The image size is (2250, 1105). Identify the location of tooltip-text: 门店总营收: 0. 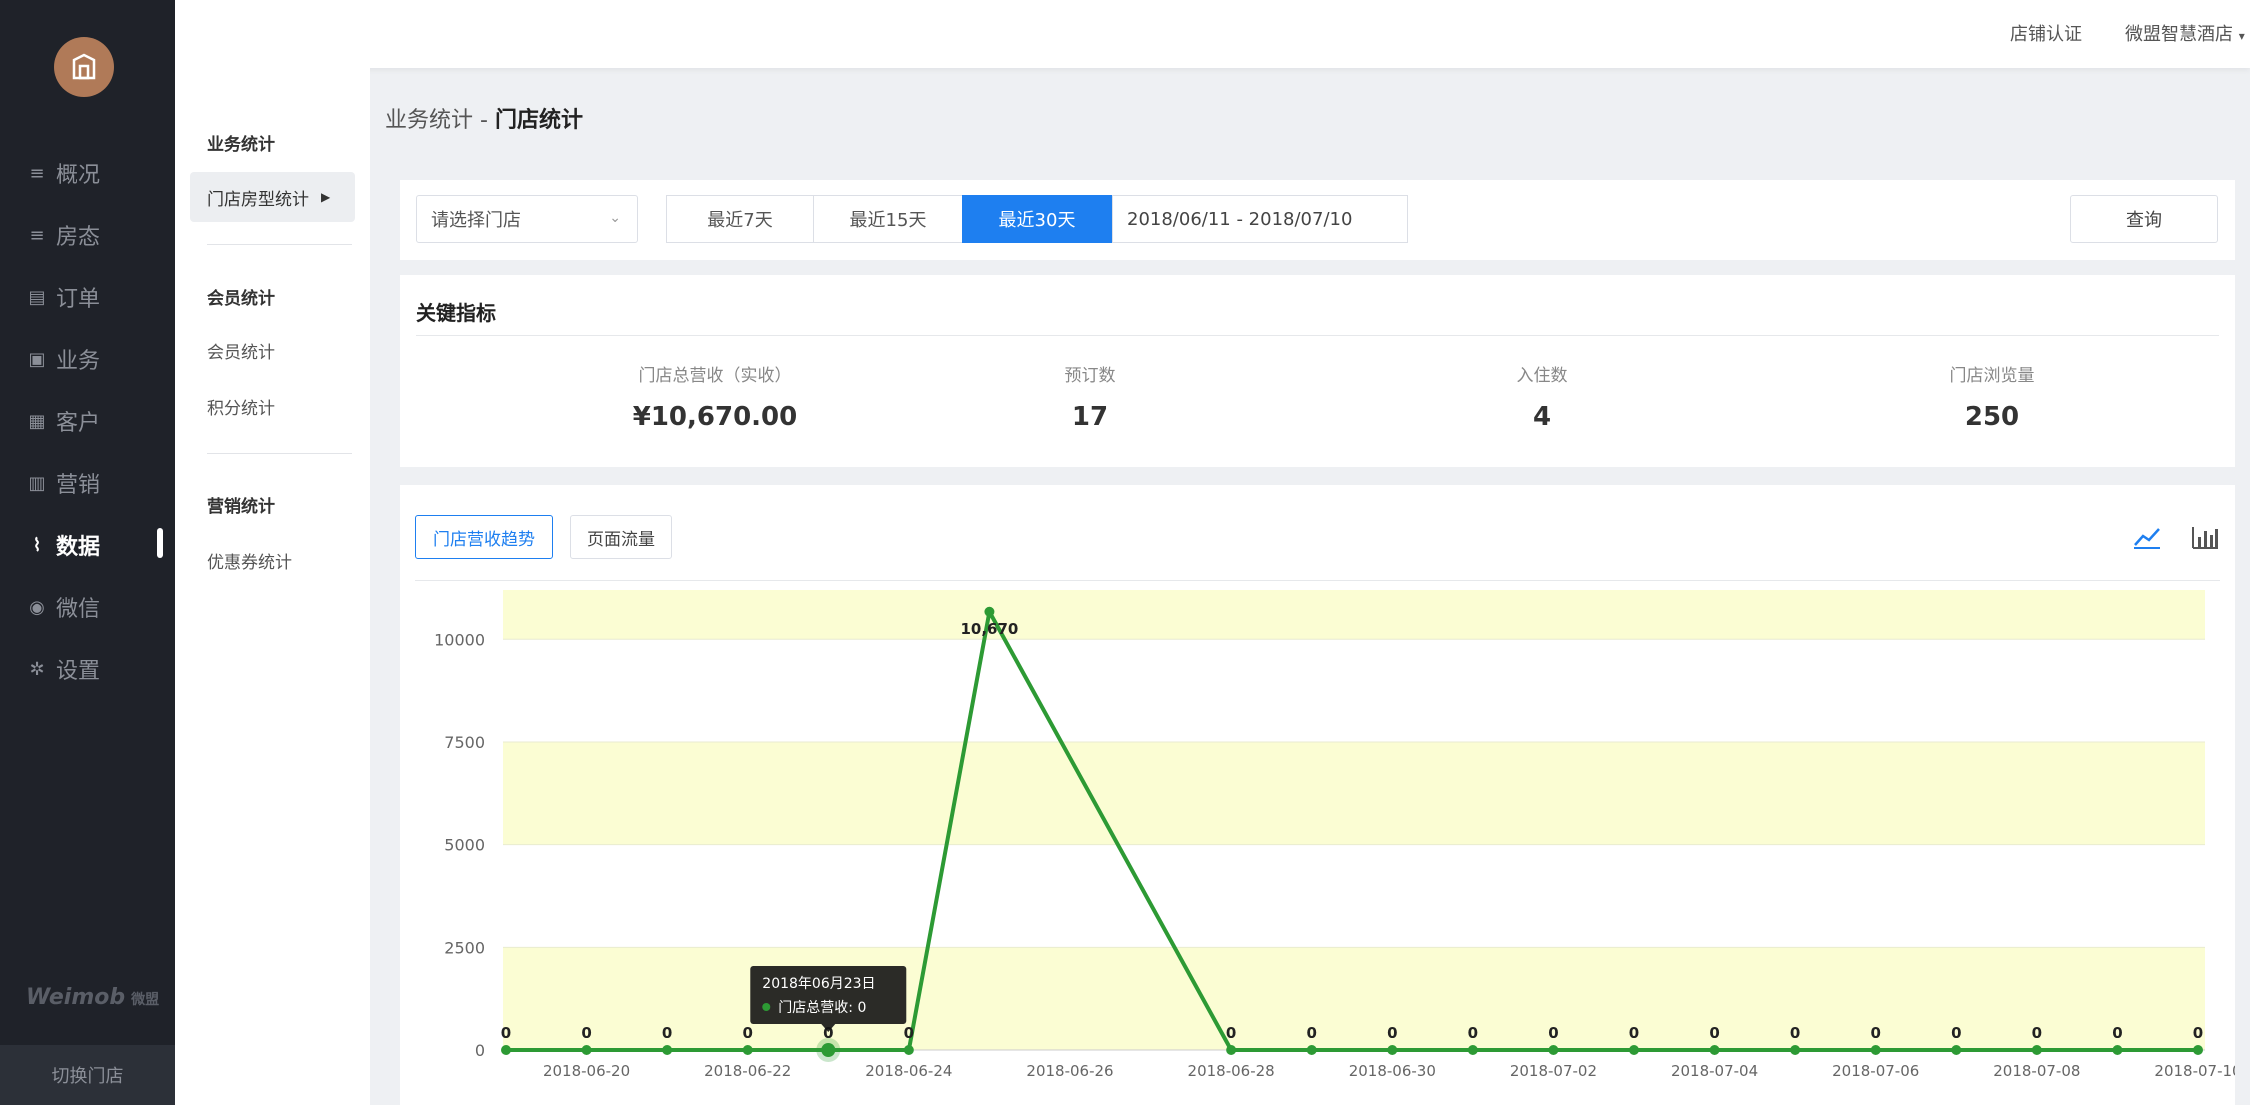
(822, 1008).